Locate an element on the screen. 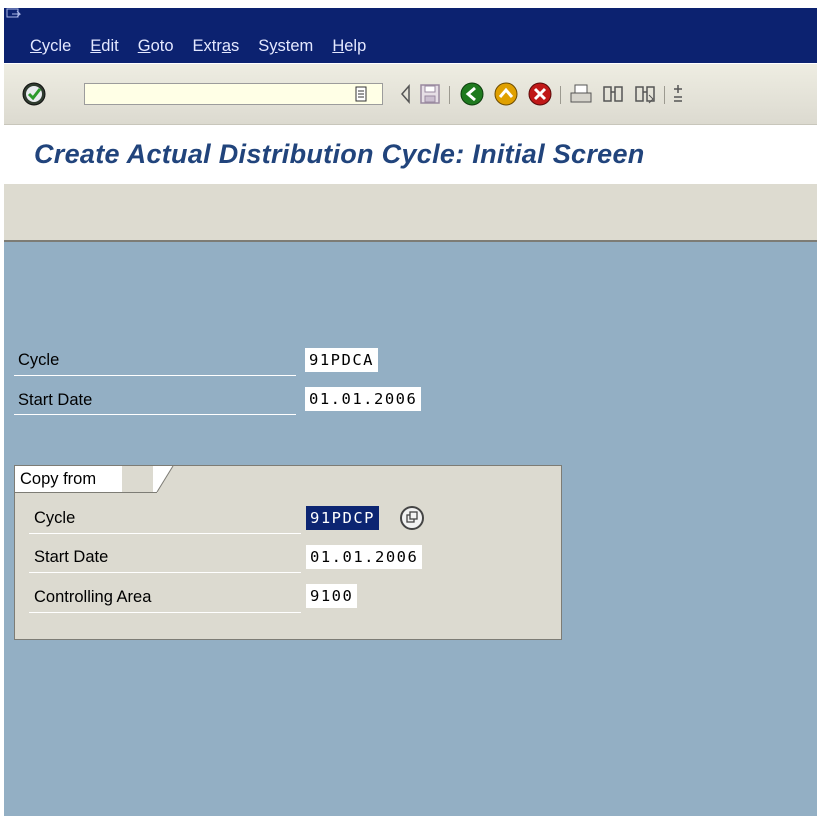 The width and height of the screenshot is (817, 816). copy-start-date-label: Start Date is located at coordinates (71, 557).